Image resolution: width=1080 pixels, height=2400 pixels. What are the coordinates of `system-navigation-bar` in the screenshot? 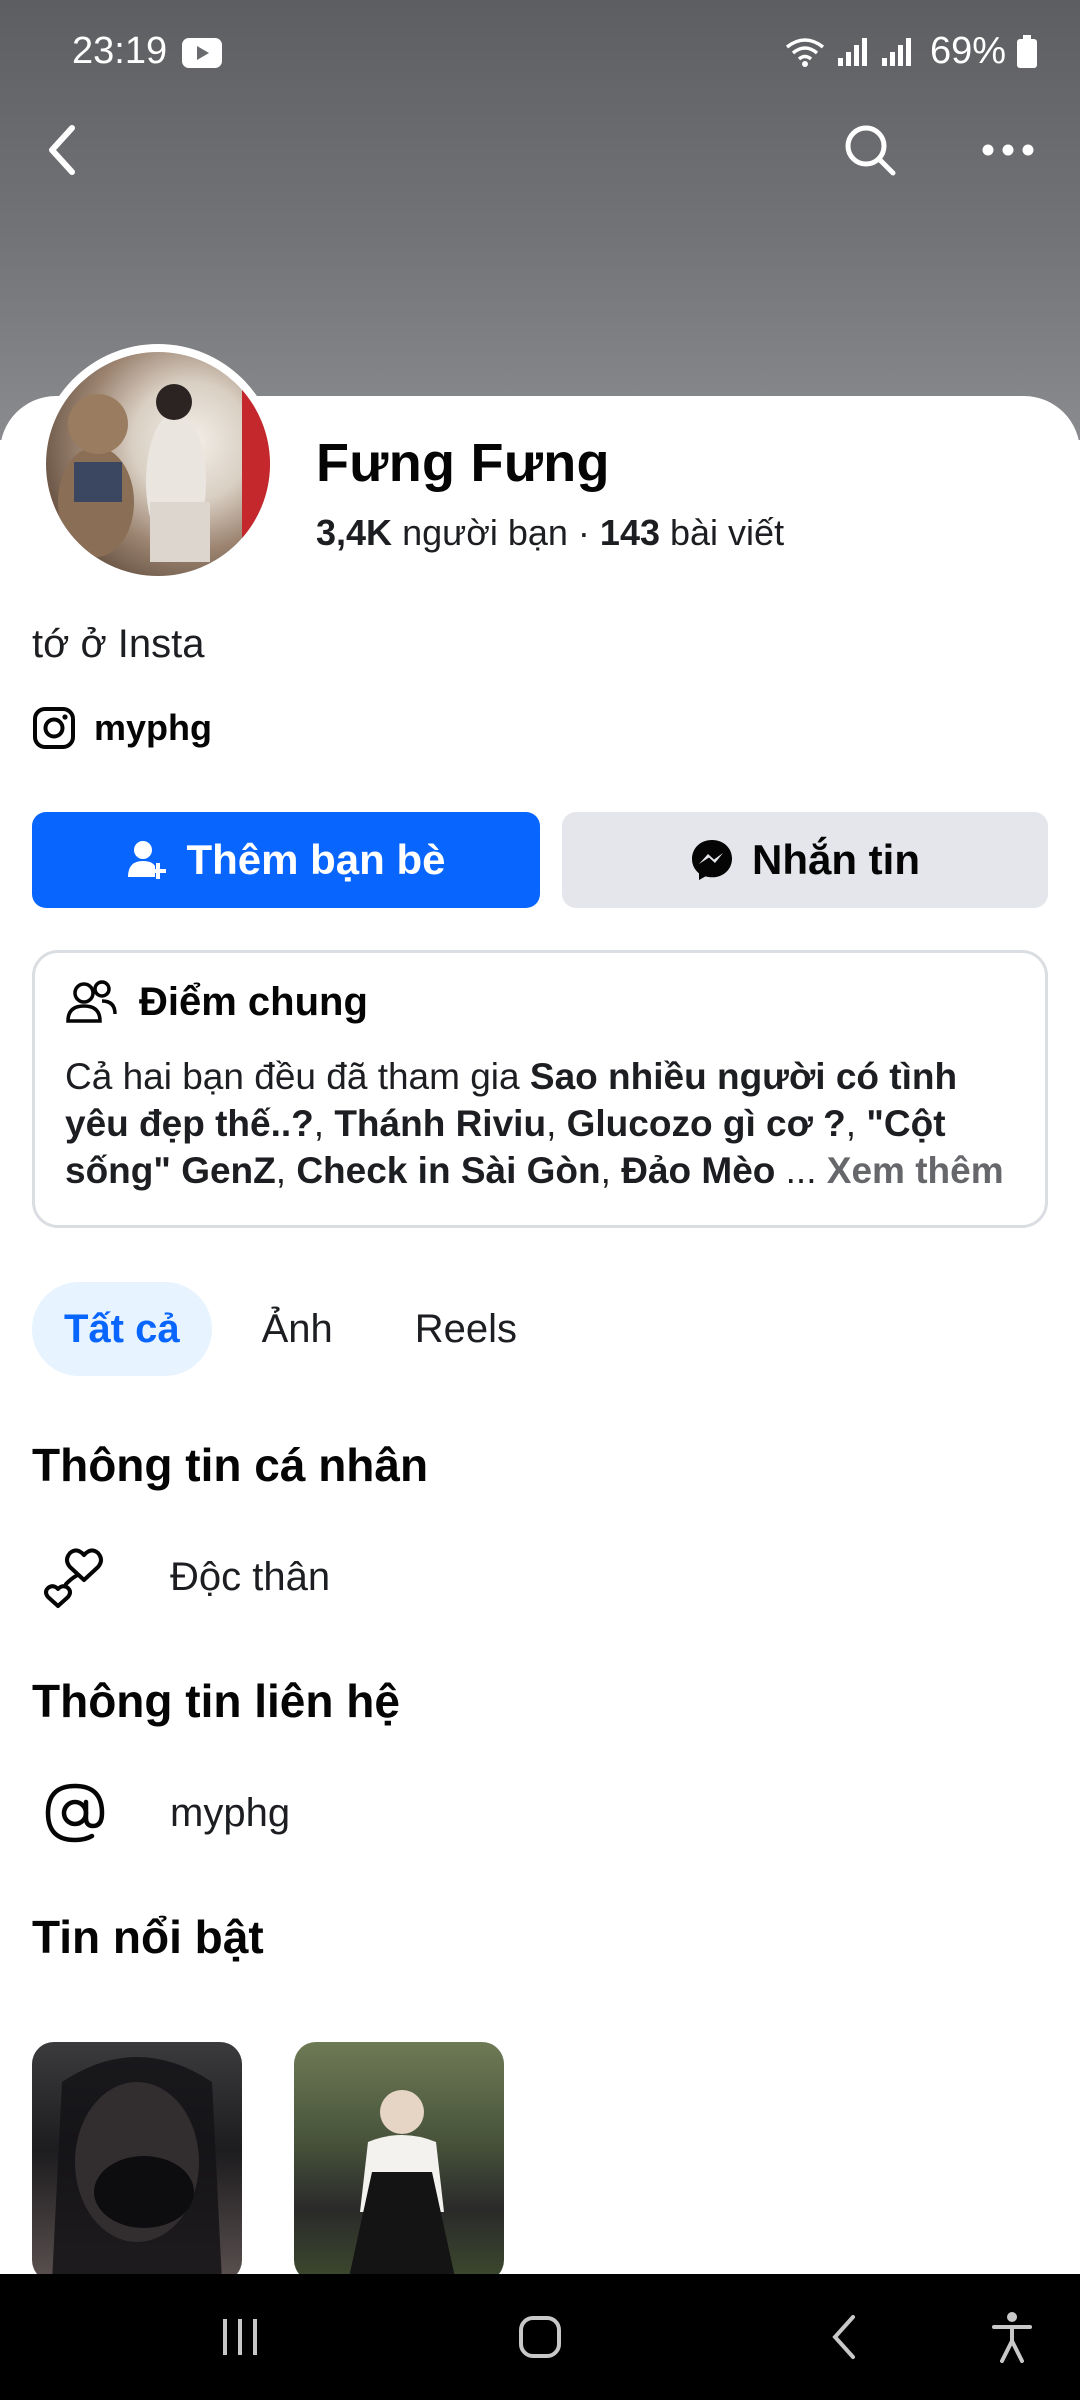 It's located at (540, 2337).